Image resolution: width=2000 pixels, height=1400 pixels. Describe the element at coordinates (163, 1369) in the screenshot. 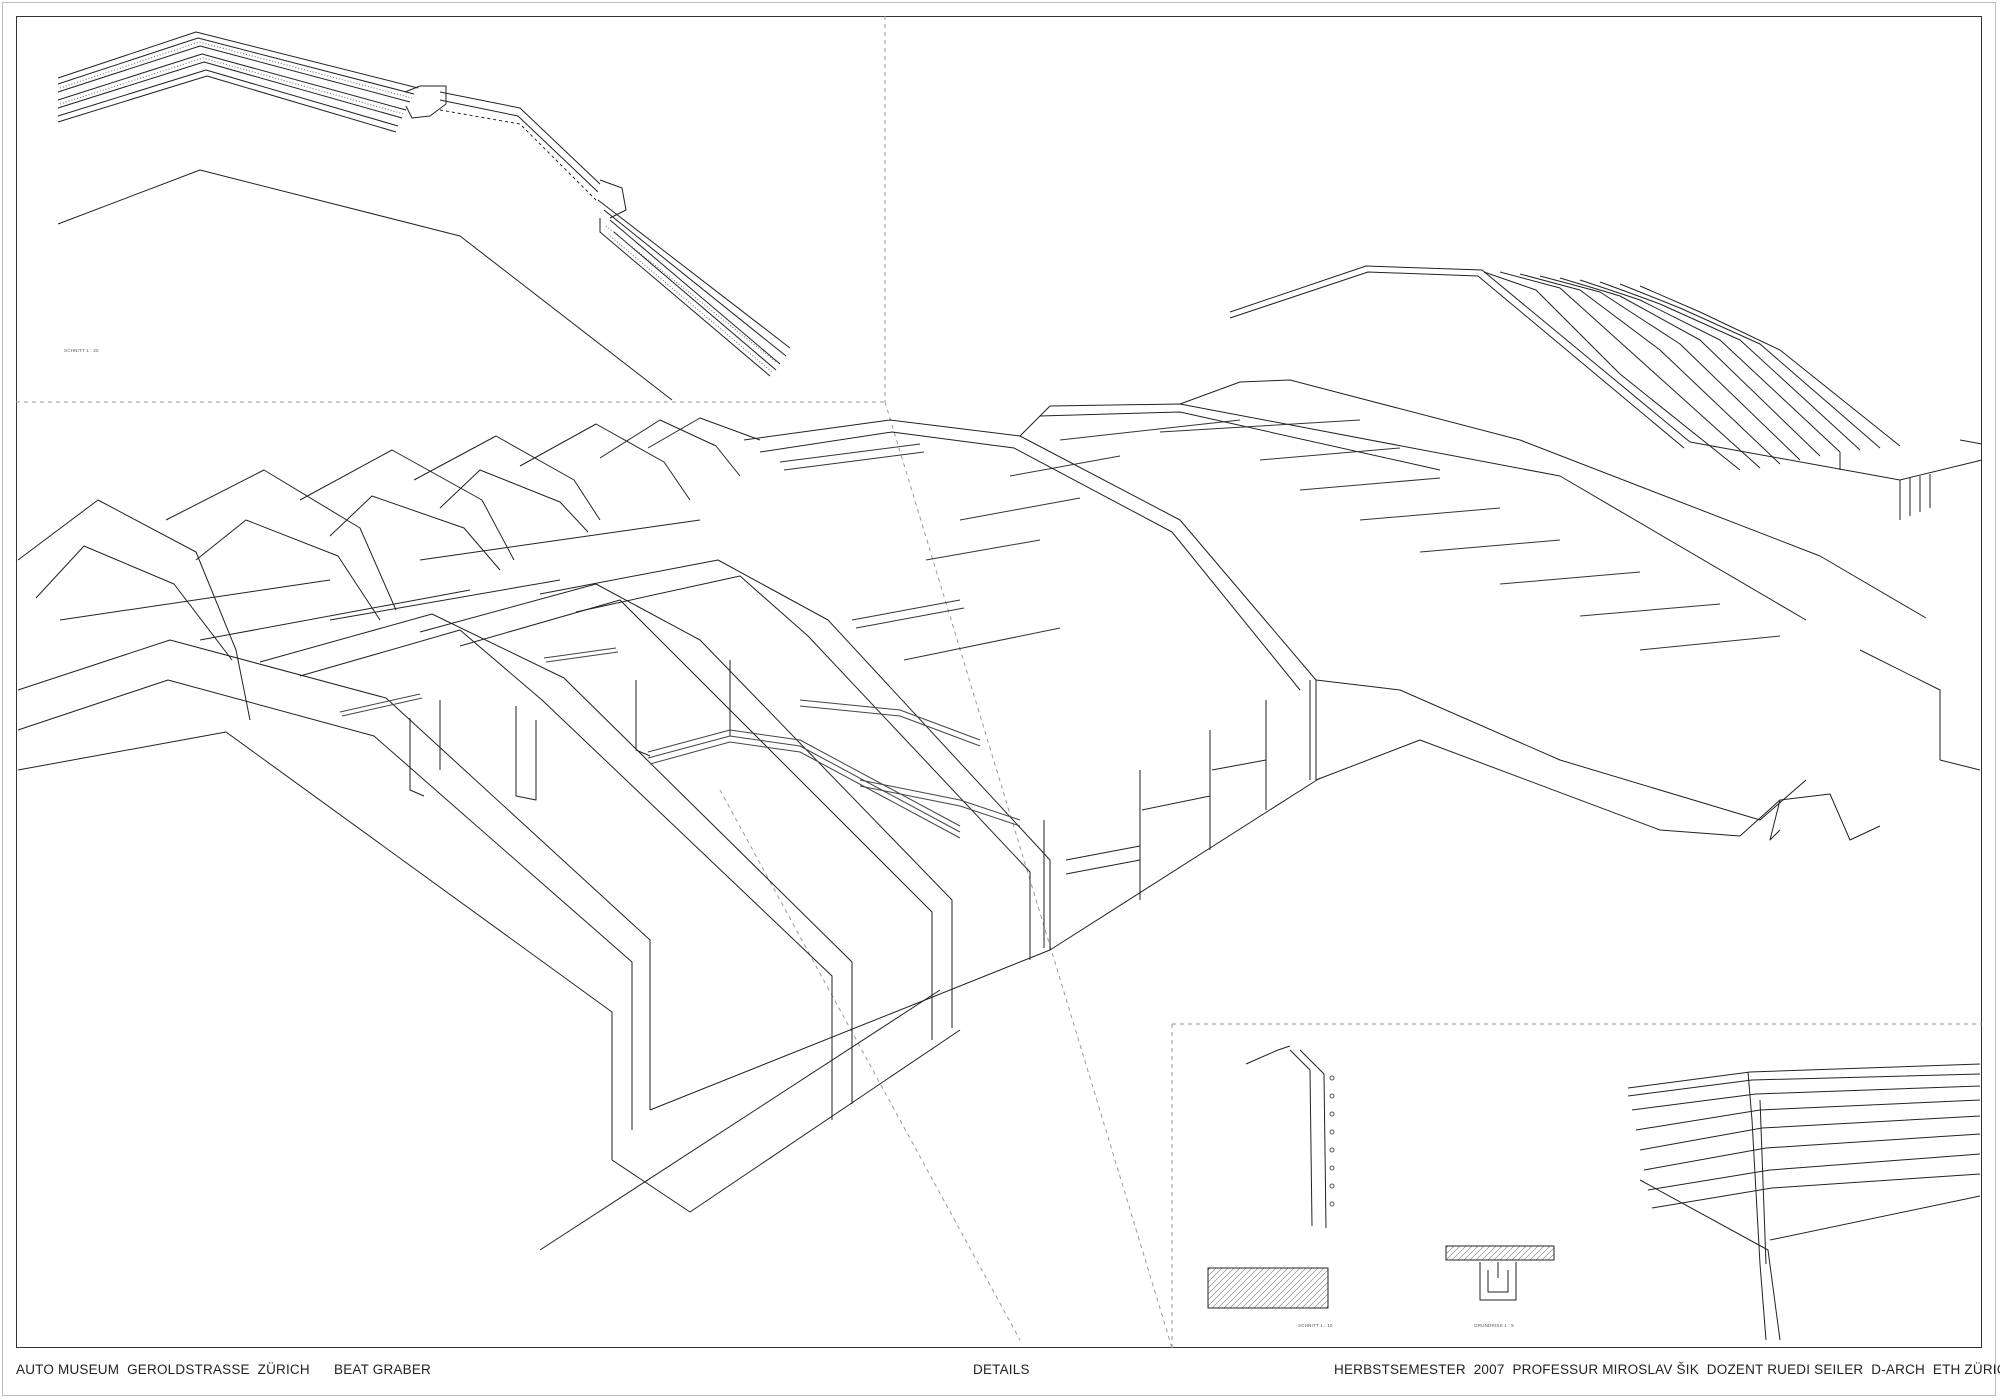

I see `project-title: AUTO MUSEUM GEROLDSTRASSE ZÜRICH` at that location.